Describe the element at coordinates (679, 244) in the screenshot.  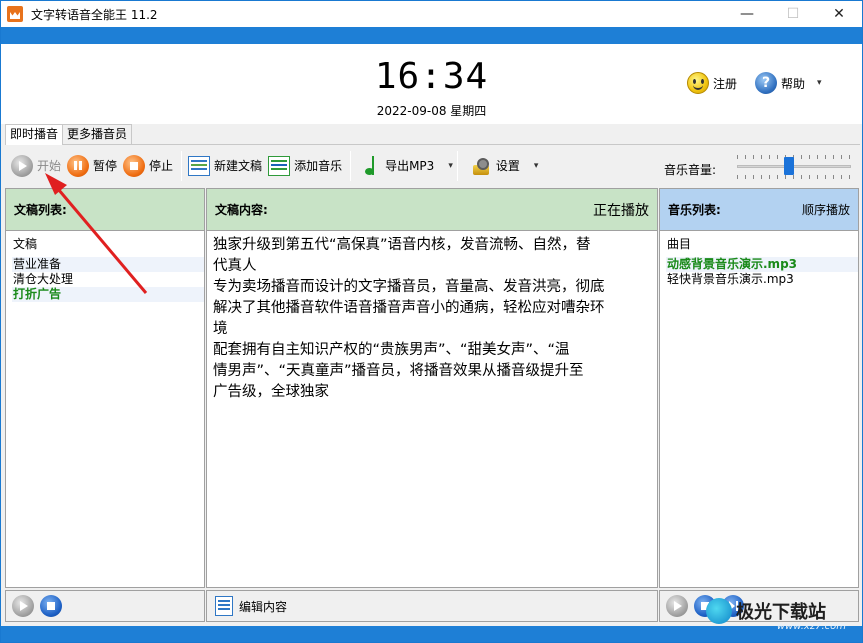
I see `music-column-header: 曲目` at that location.